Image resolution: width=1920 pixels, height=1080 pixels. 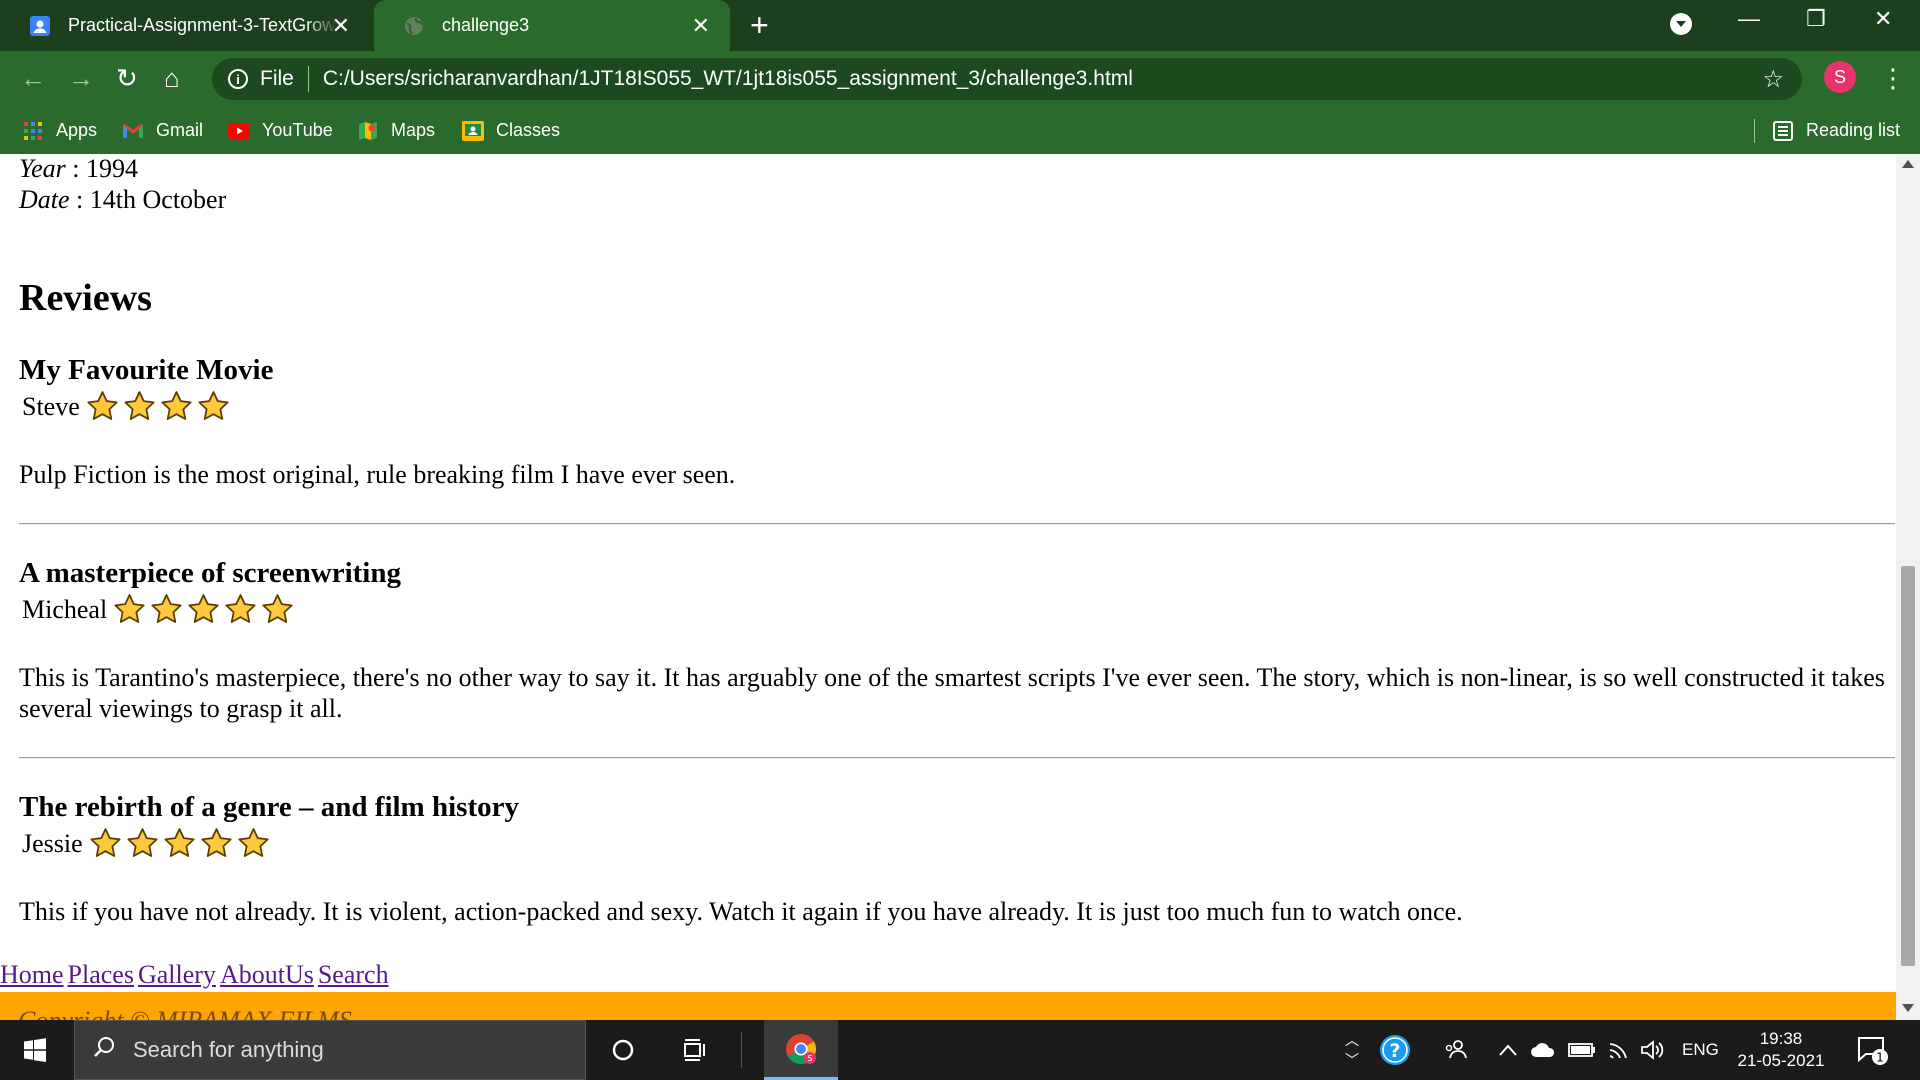 I want to click on tab-challenge3: challenge3 ✕, so click(x=552, y=25).